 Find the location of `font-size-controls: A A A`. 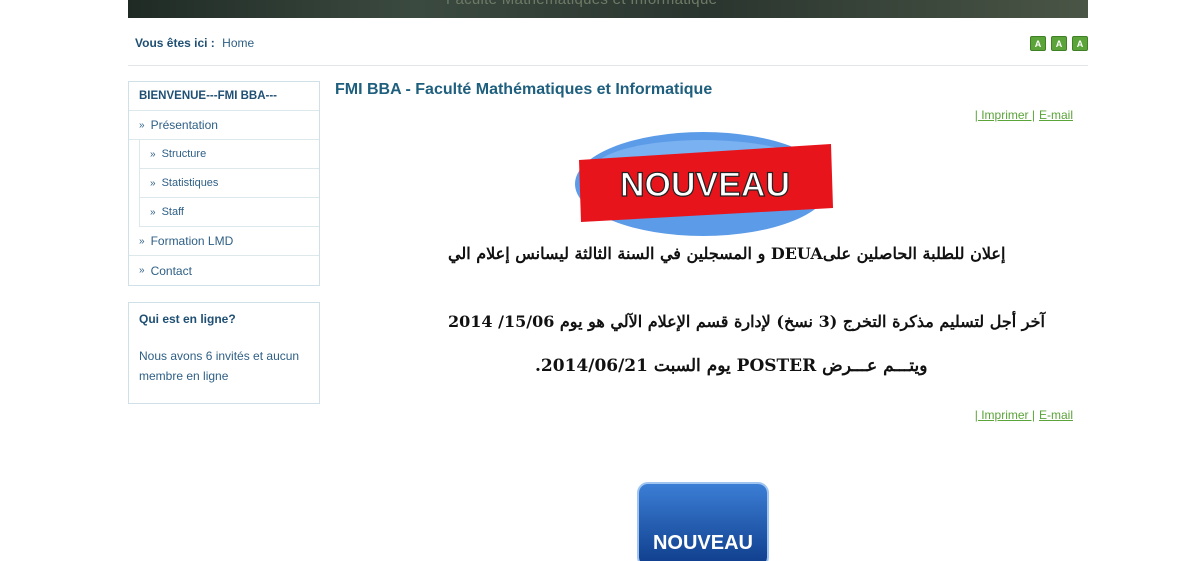

font-size-controls: A A A is located at coordinates (1059, 43).